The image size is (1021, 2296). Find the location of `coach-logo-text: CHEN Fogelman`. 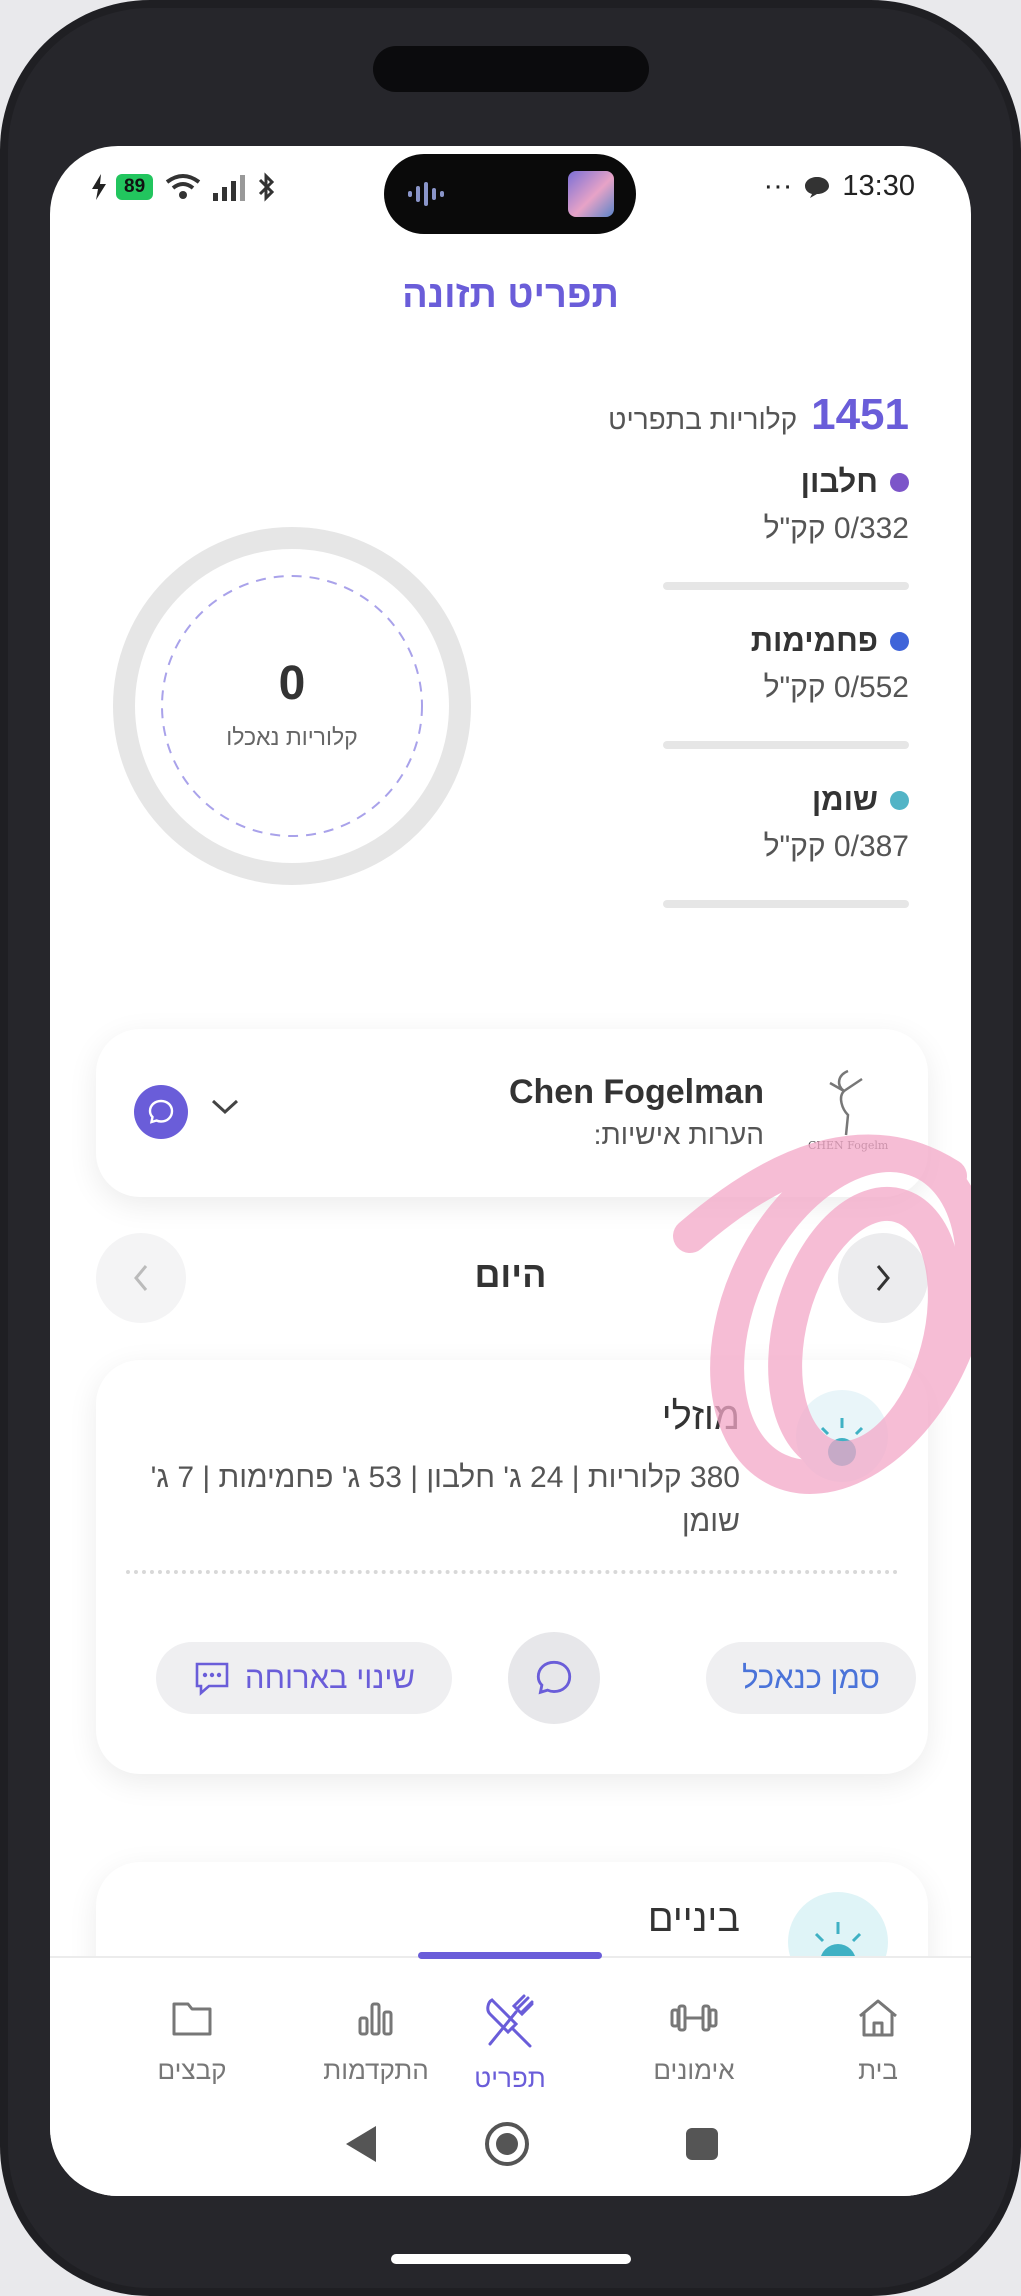

coach-logo-text: CHEN Fogelman is located at coordinates (848, 1145).